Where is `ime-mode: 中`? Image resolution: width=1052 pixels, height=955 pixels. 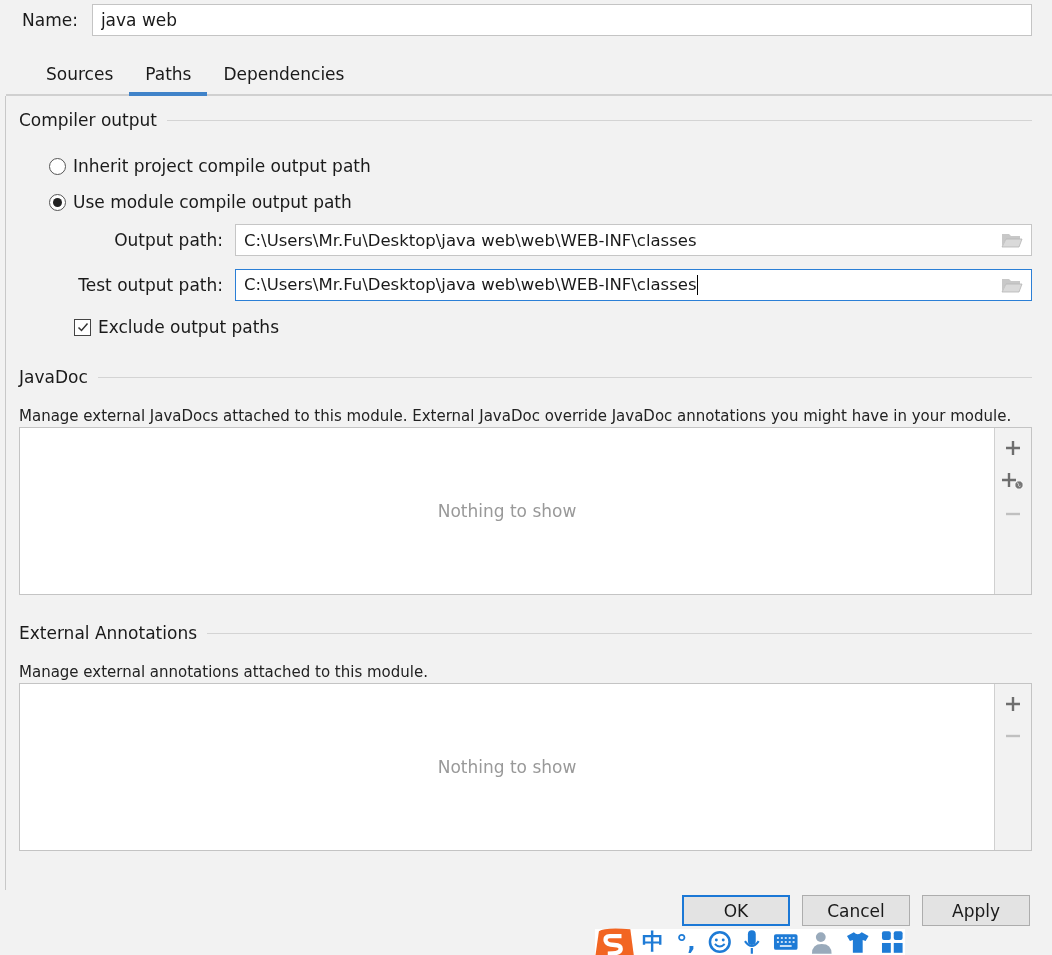 ime-mode: 中 is located at coordinates (653, 941).